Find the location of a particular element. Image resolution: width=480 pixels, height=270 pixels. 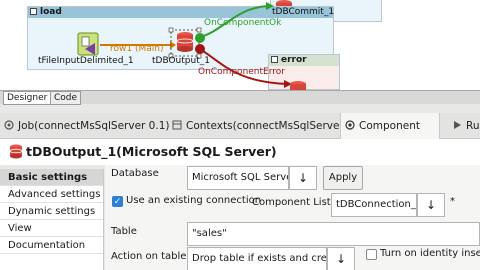

apply-button: Apply is located at coordinates (343, 178).